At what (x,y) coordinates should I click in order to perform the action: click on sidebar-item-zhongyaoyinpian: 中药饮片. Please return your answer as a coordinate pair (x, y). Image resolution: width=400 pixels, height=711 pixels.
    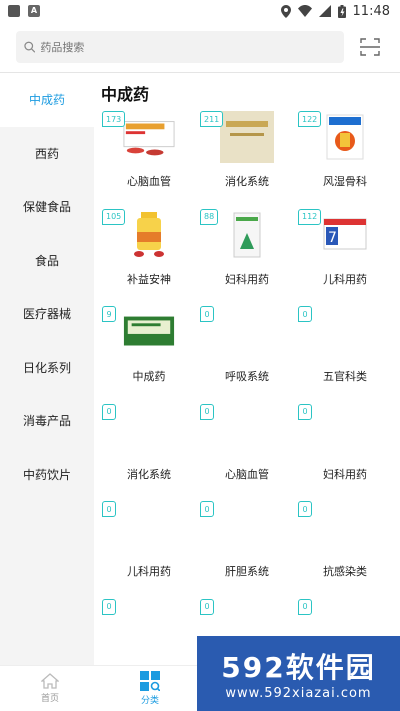
    Looking at the image, I should click on (47, 475).